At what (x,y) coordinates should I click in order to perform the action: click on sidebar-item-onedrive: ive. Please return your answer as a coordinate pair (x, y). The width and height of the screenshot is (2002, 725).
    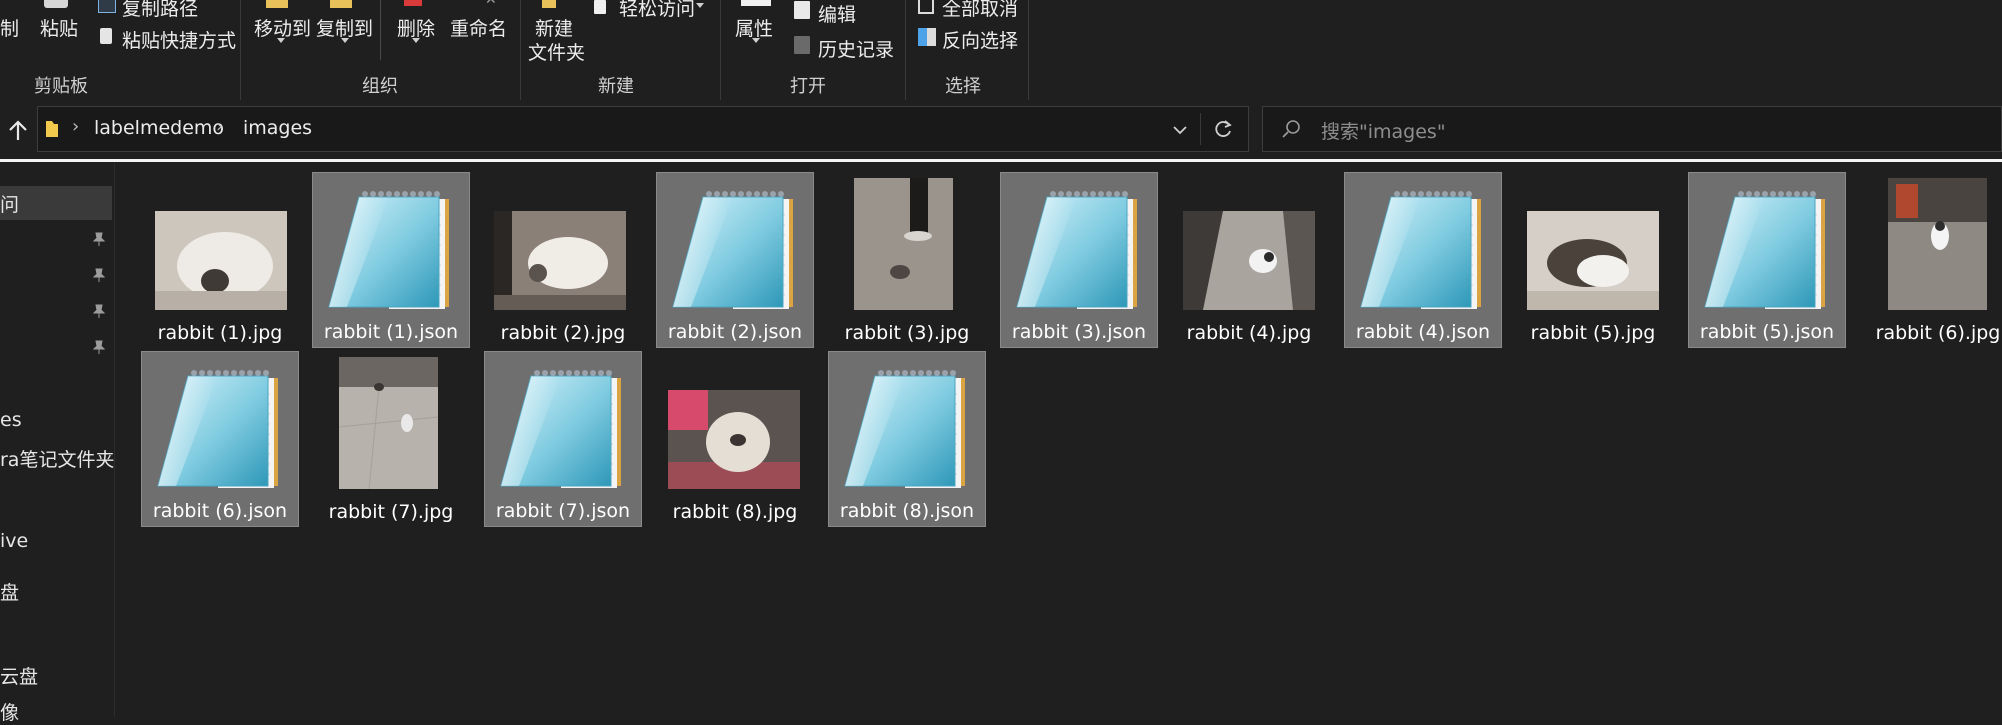
    Looking at the image, I should click on (14, 541).